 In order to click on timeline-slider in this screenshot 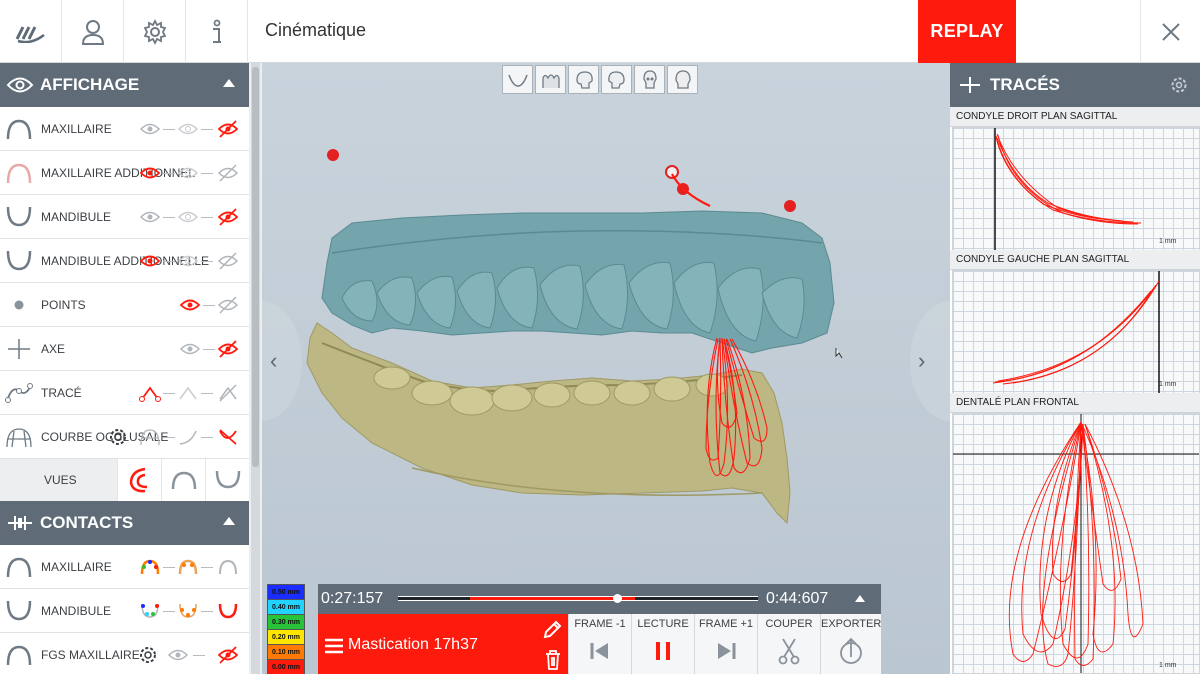, I will do `click(578, 598)`.